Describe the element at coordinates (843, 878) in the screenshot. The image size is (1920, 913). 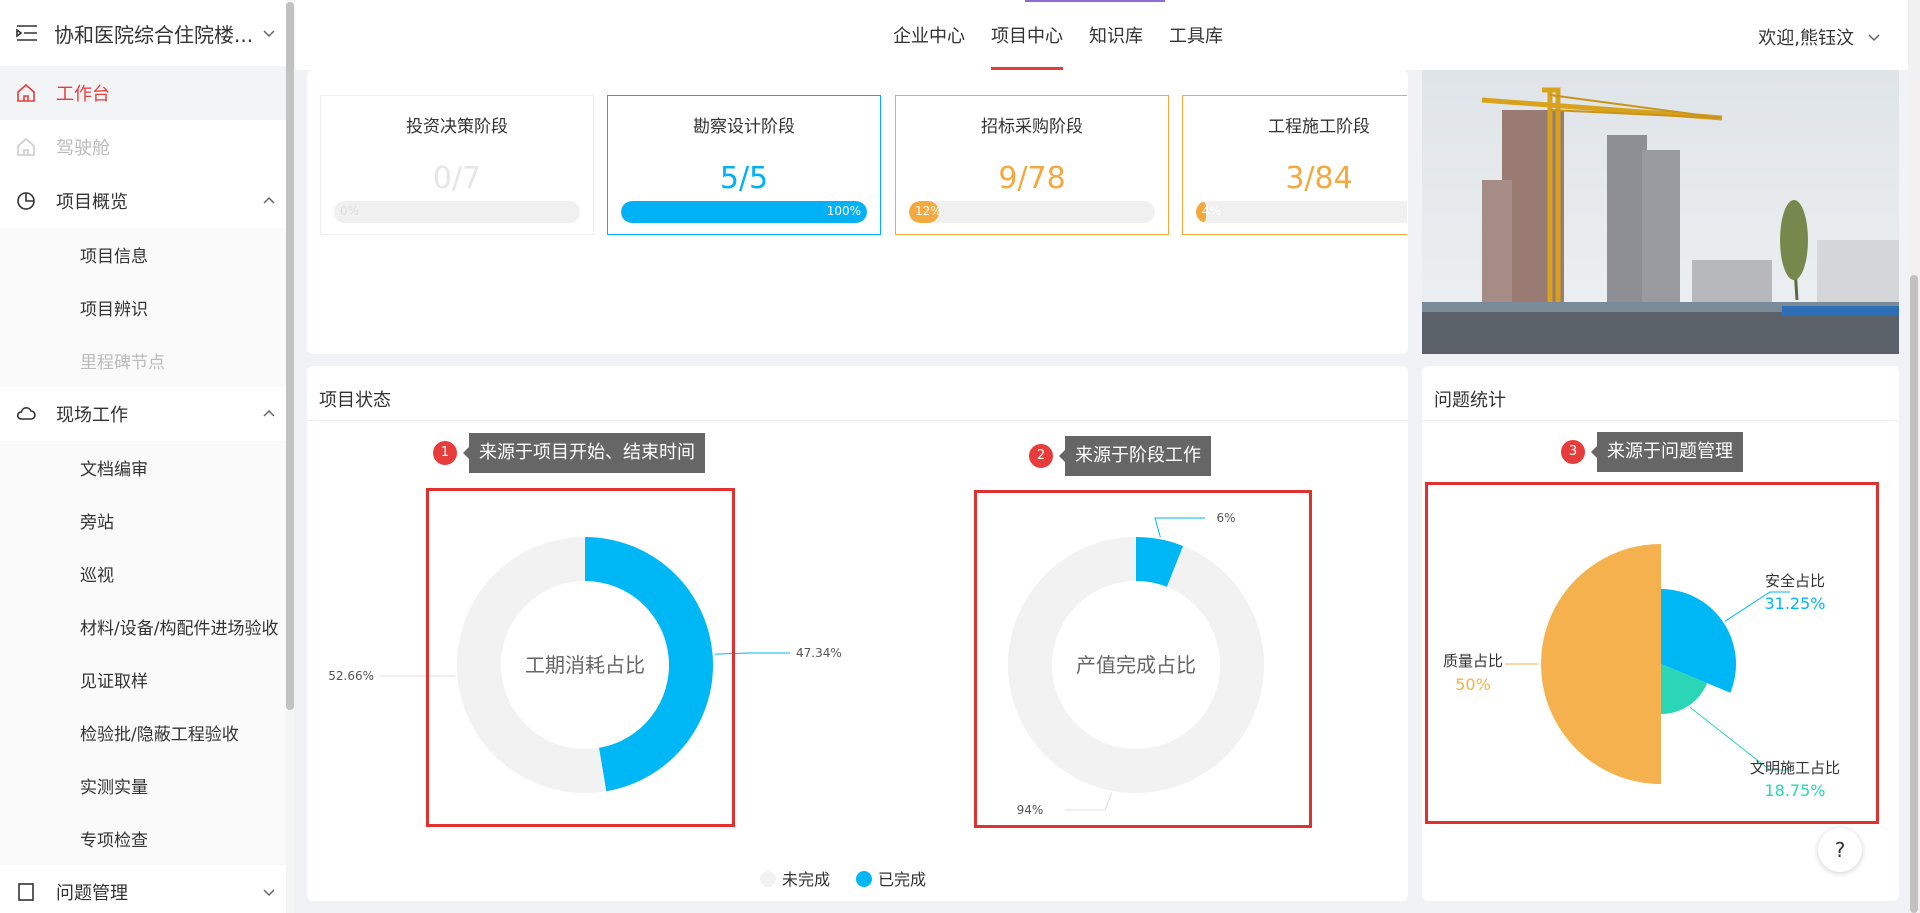
I see `chart-legend: 未完成 已完成` at that location.